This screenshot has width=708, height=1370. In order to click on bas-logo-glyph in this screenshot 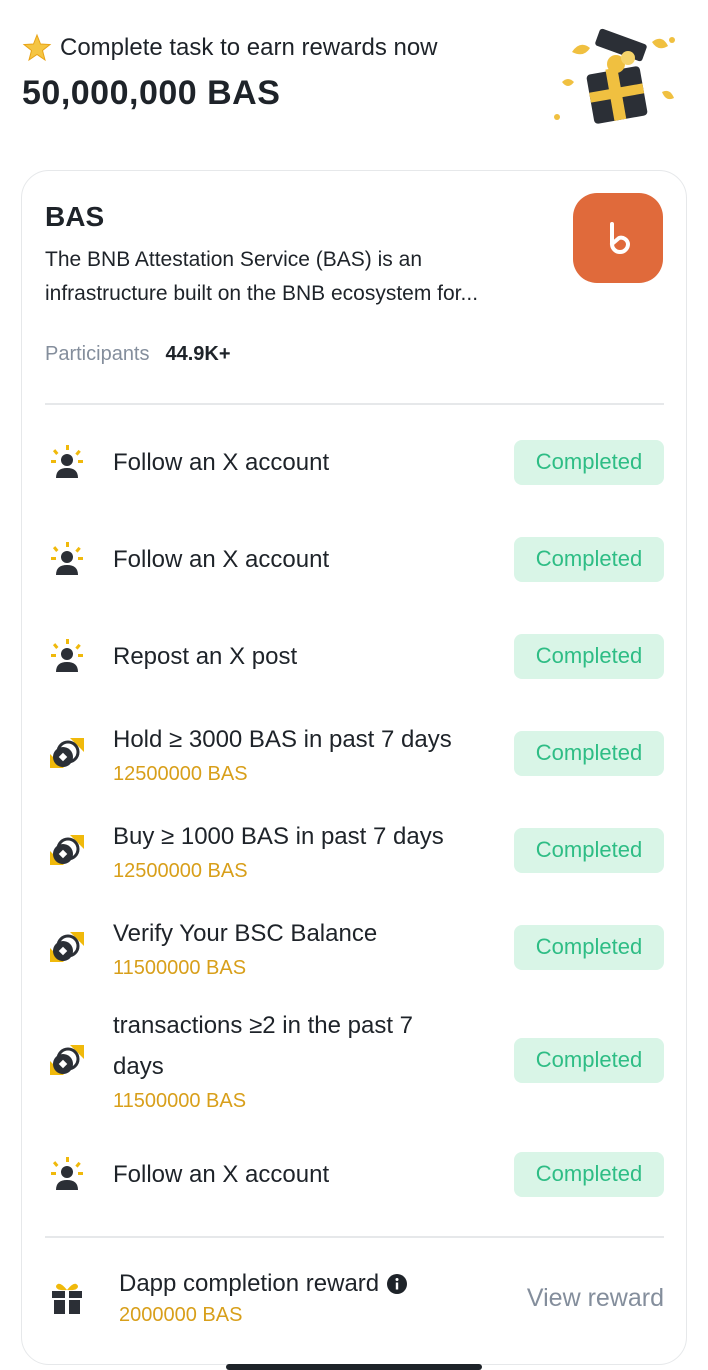, I will do `click(620, 238)`.